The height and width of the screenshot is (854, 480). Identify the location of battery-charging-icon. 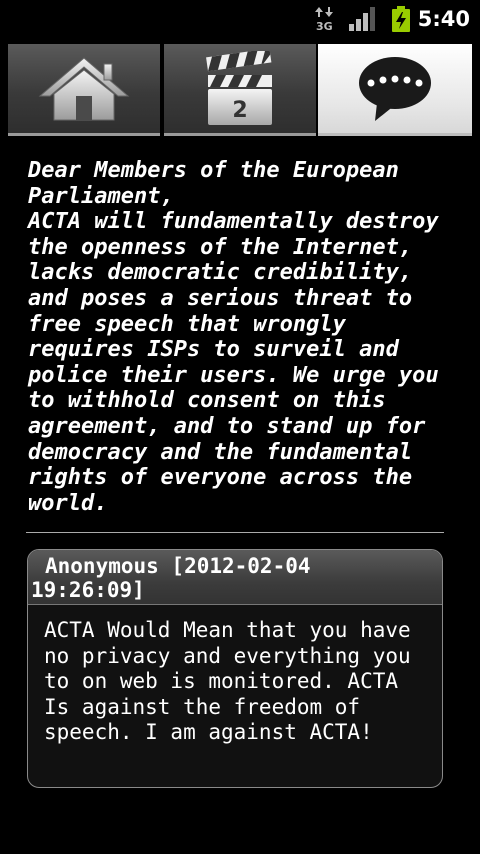
(401, 19).